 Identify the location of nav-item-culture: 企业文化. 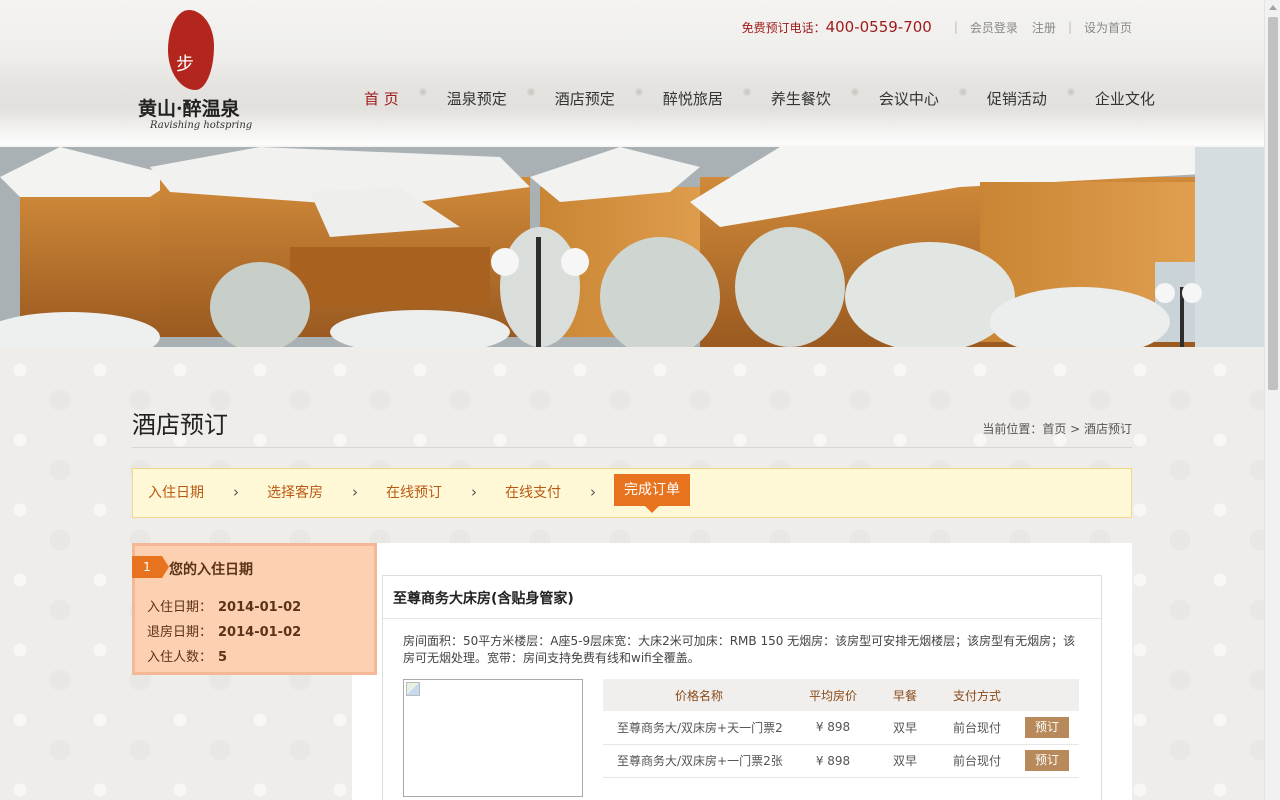
(1125, 98).